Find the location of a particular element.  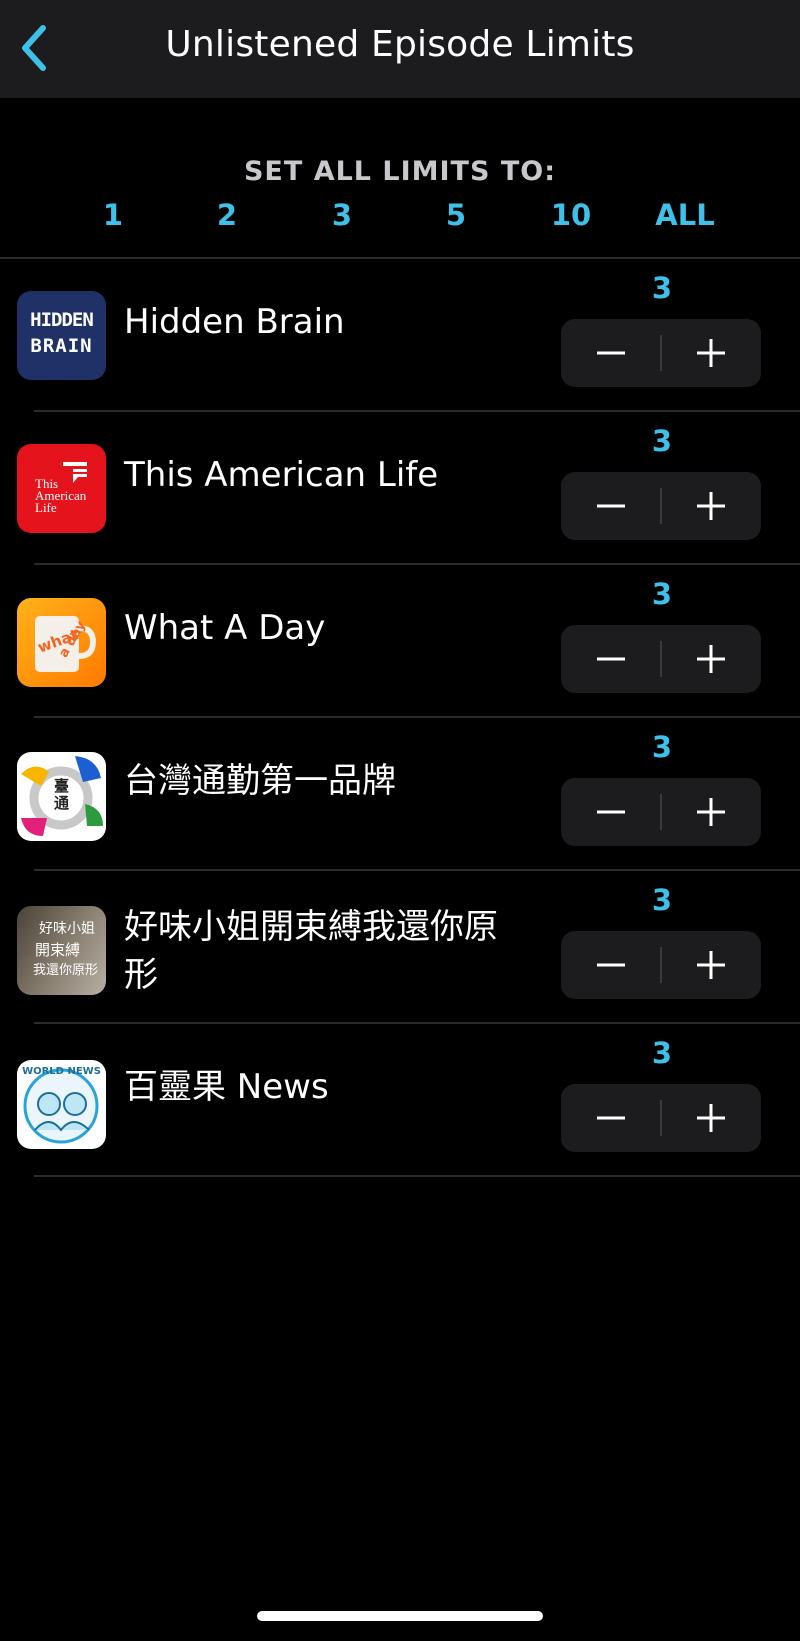

podcast-name: 百靈果 News is located at coordinates (226, 1087).